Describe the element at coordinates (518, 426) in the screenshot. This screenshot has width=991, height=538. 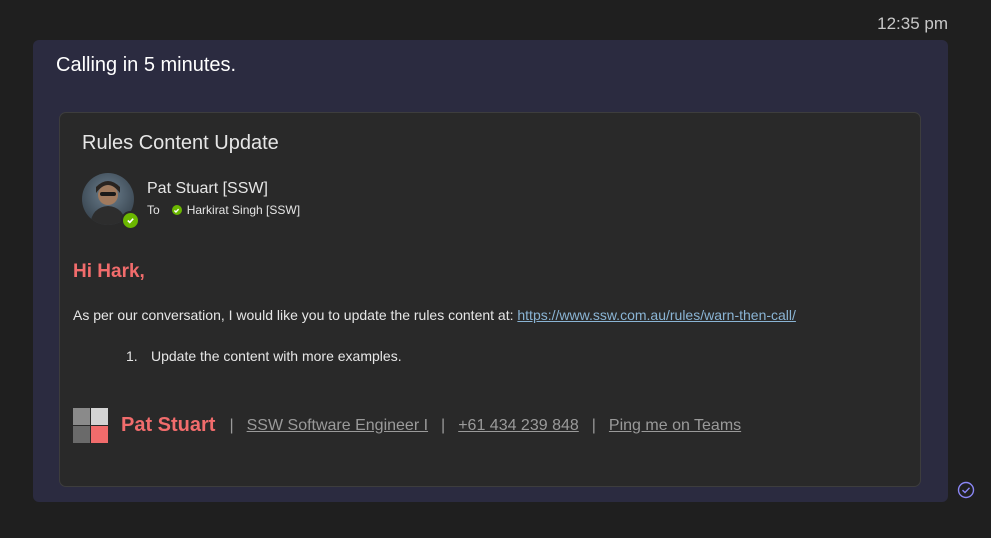
I see `signature-phone-link: +61 434 239 848` at that location.